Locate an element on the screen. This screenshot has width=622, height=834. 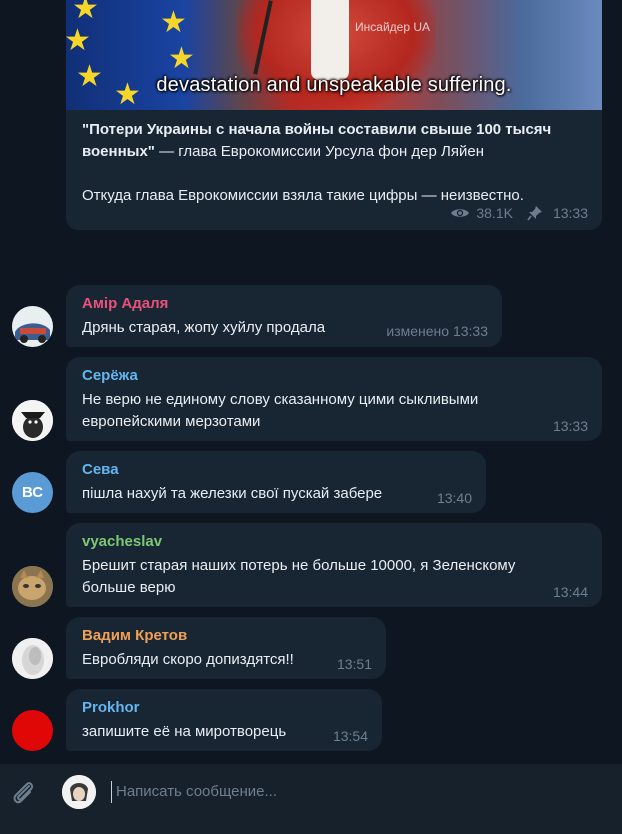
avatar-initials: ВС is located at coordinates (32, 492).